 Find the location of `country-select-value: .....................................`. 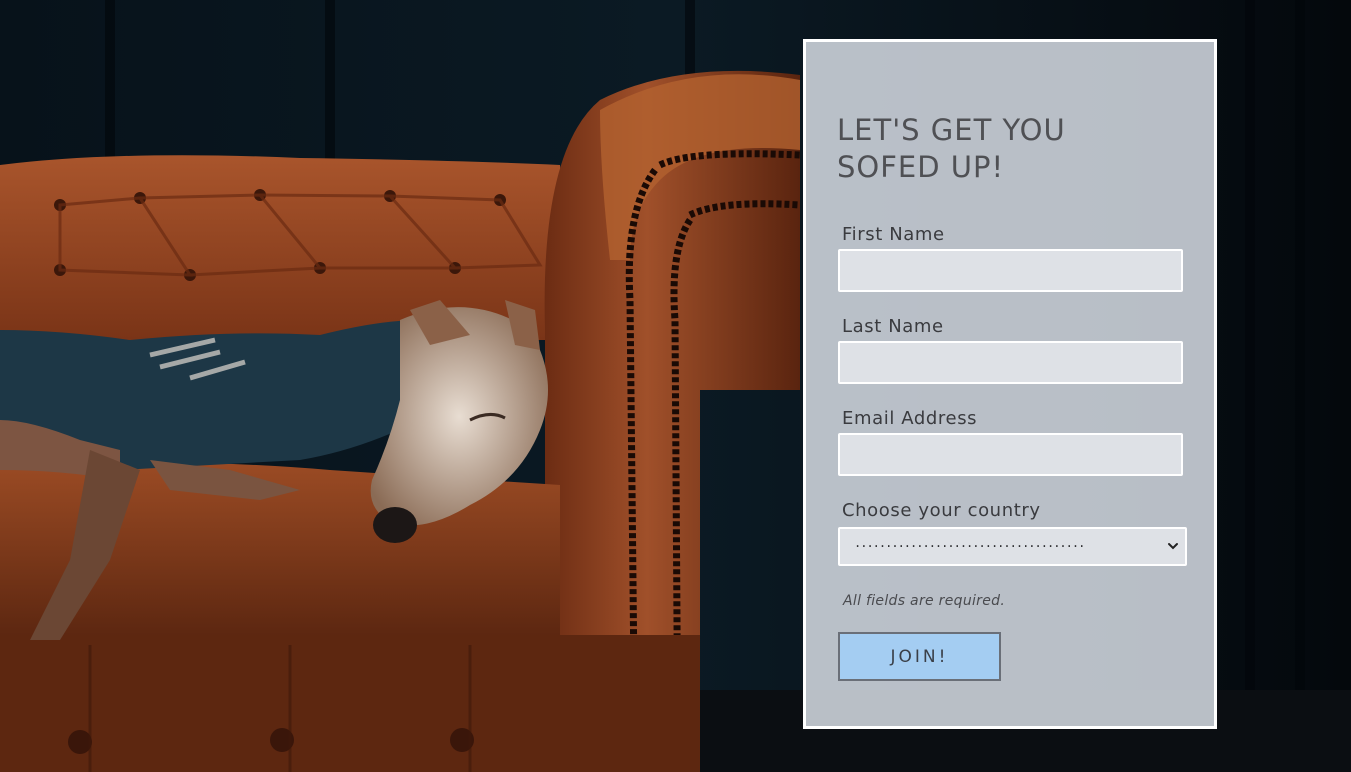

country-select-value: ..................................... is located at coordinates (969, 543).